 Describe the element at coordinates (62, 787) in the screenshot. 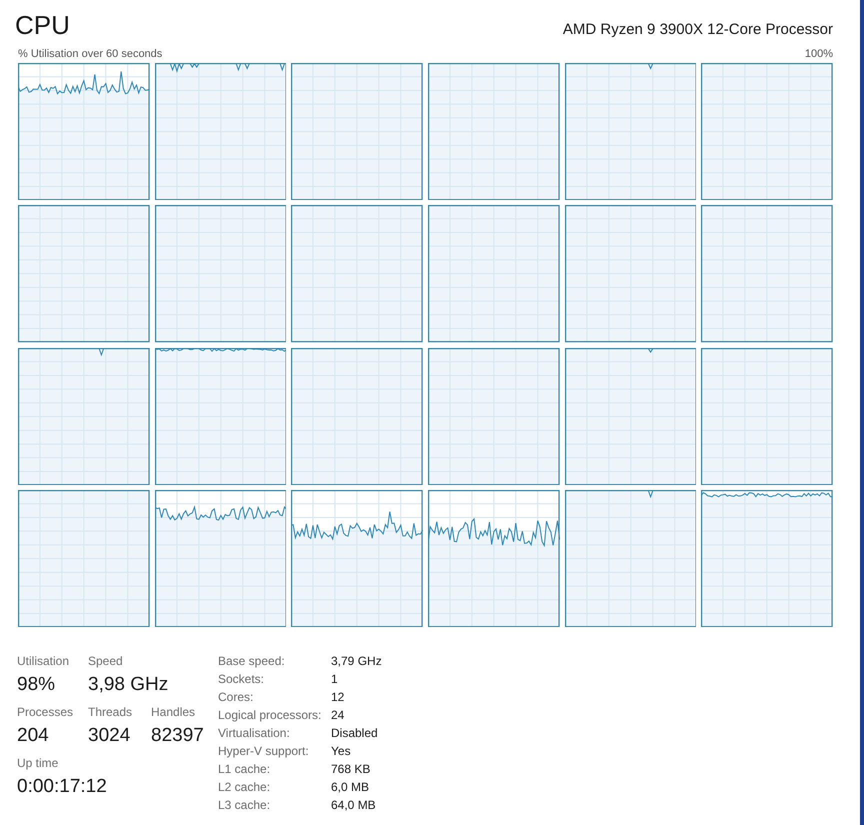

I see `stat-value: 0:00:17:12` at that location.